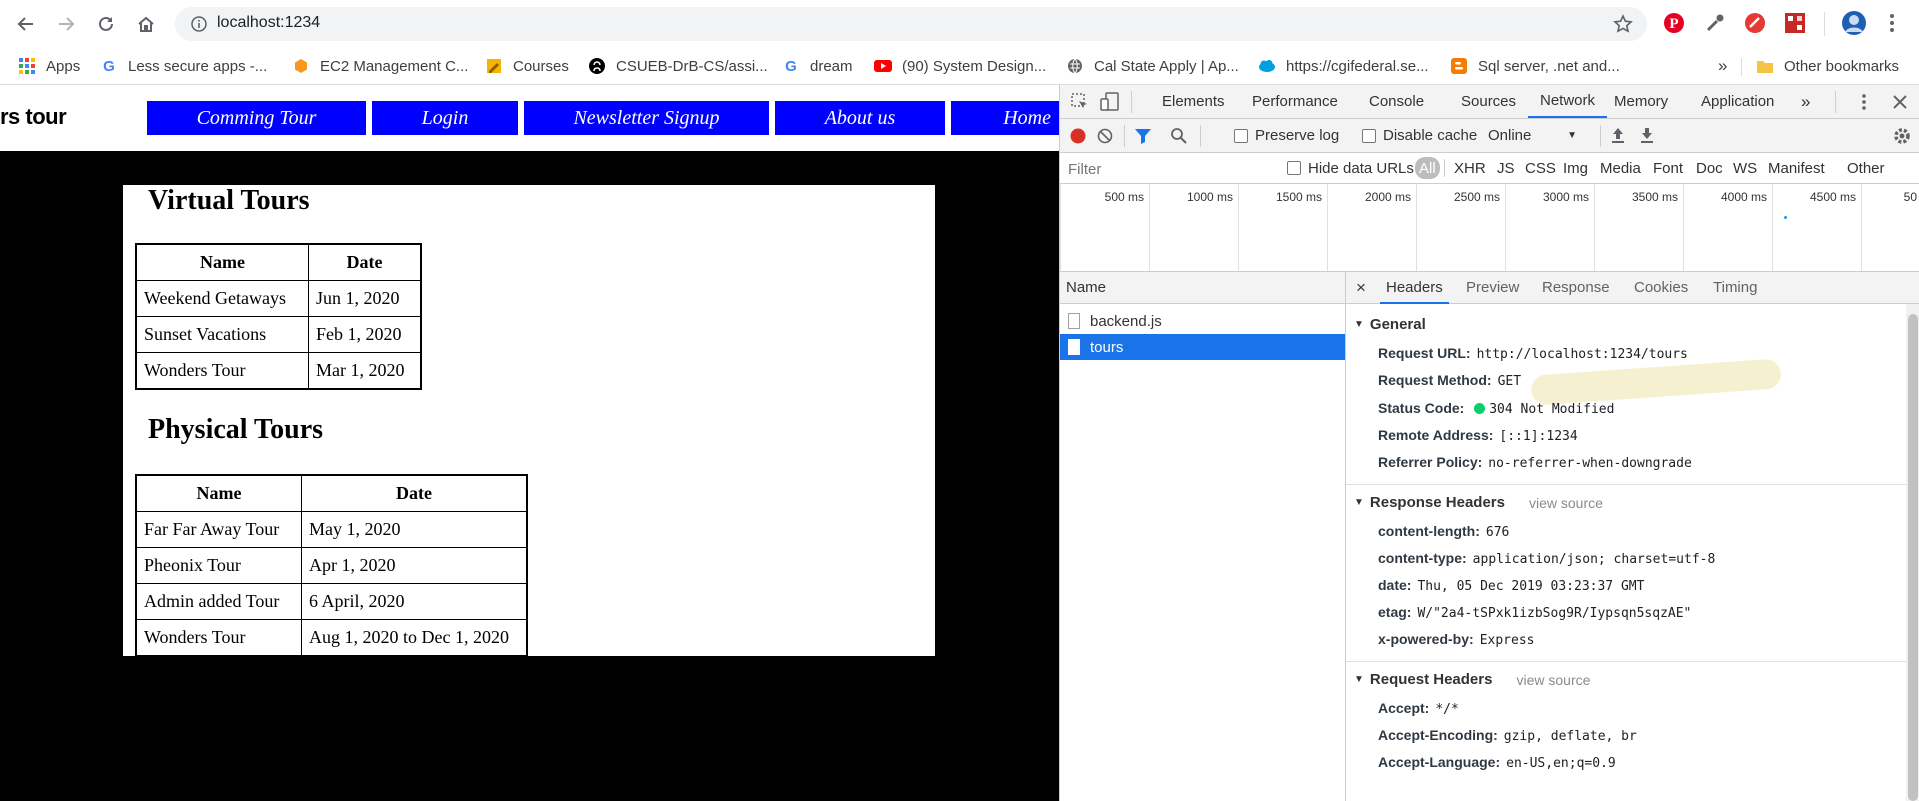 This screenshot has width=1919, height=801. I want to click on network-settings-button, so click(1902, 136).